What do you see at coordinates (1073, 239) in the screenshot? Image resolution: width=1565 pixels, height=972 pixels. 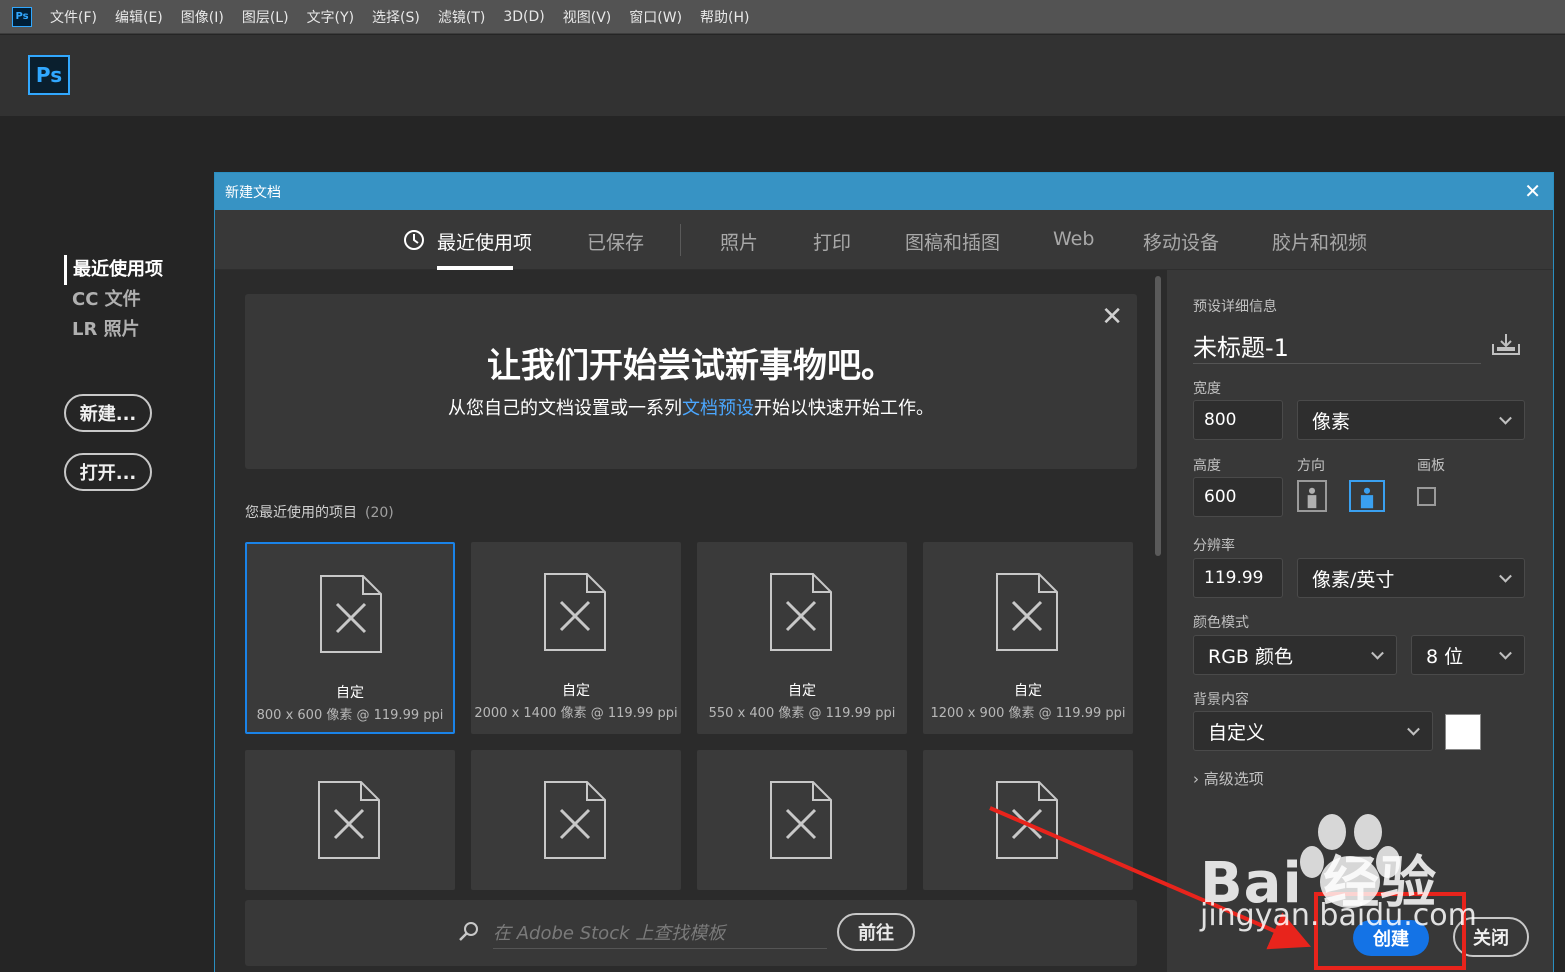 I see `tab-web: Web` at bounding box center [1073, 239].